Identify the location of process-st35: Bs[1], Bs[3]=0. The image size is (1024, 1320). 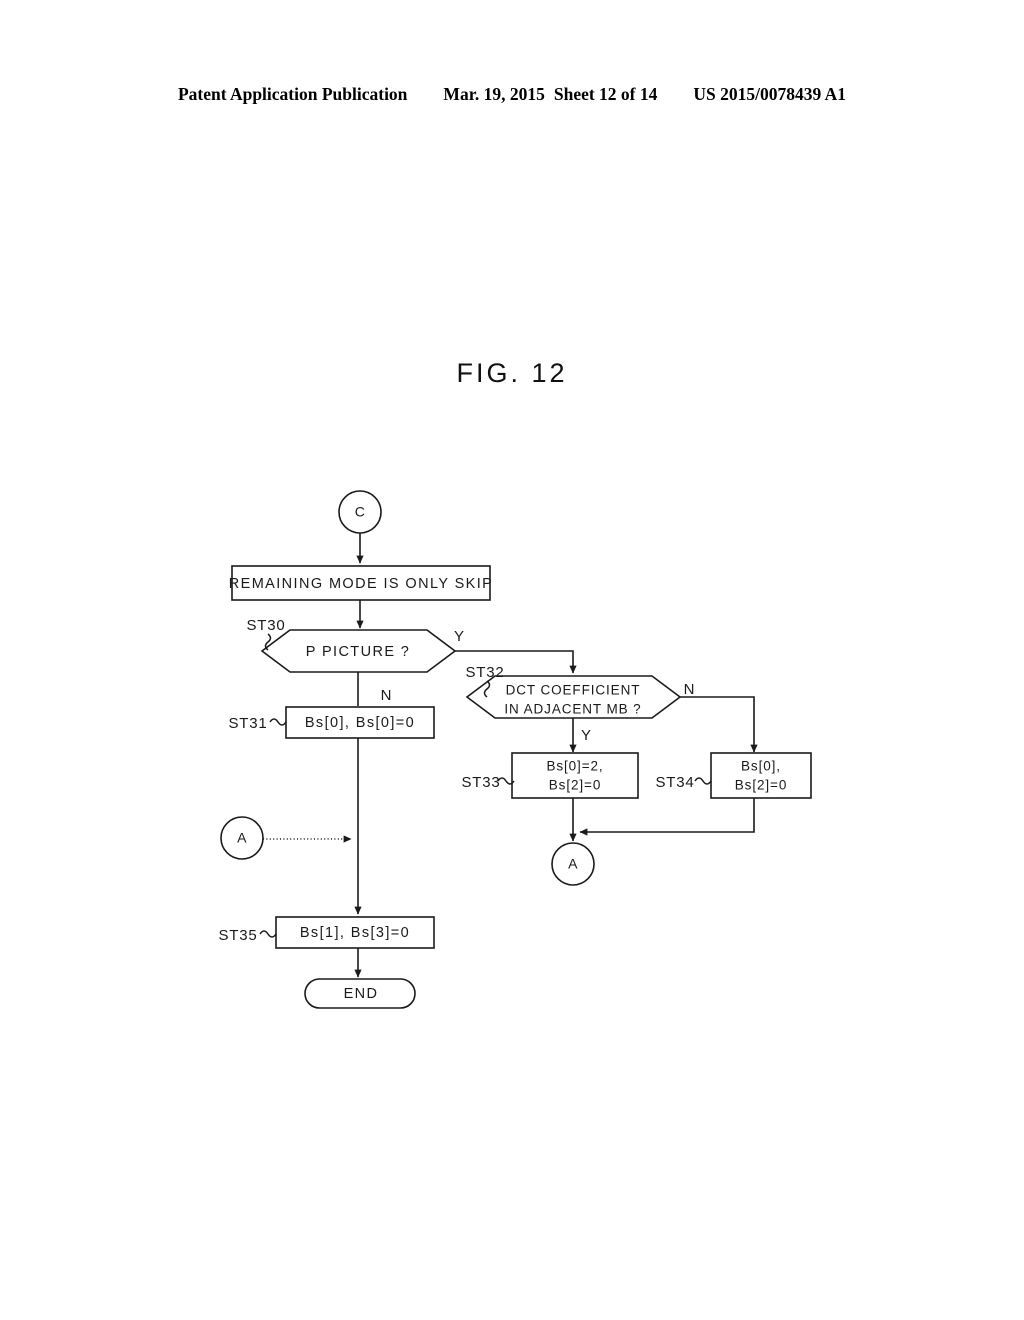
(355, 932).